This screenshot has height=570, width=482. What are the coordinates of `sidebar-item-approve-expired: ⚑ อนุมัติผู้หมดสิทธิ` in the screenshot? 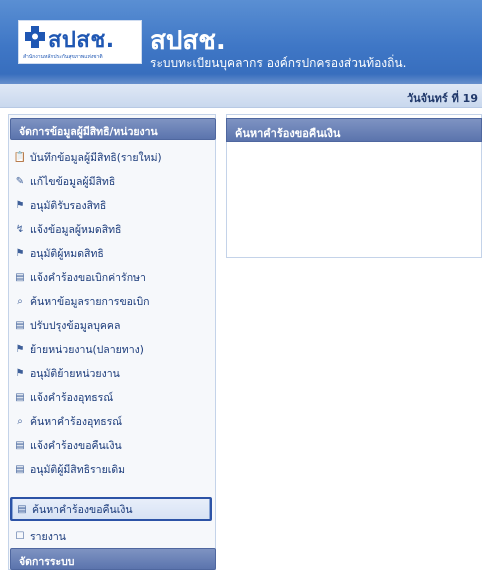 It's located at (113, 253).